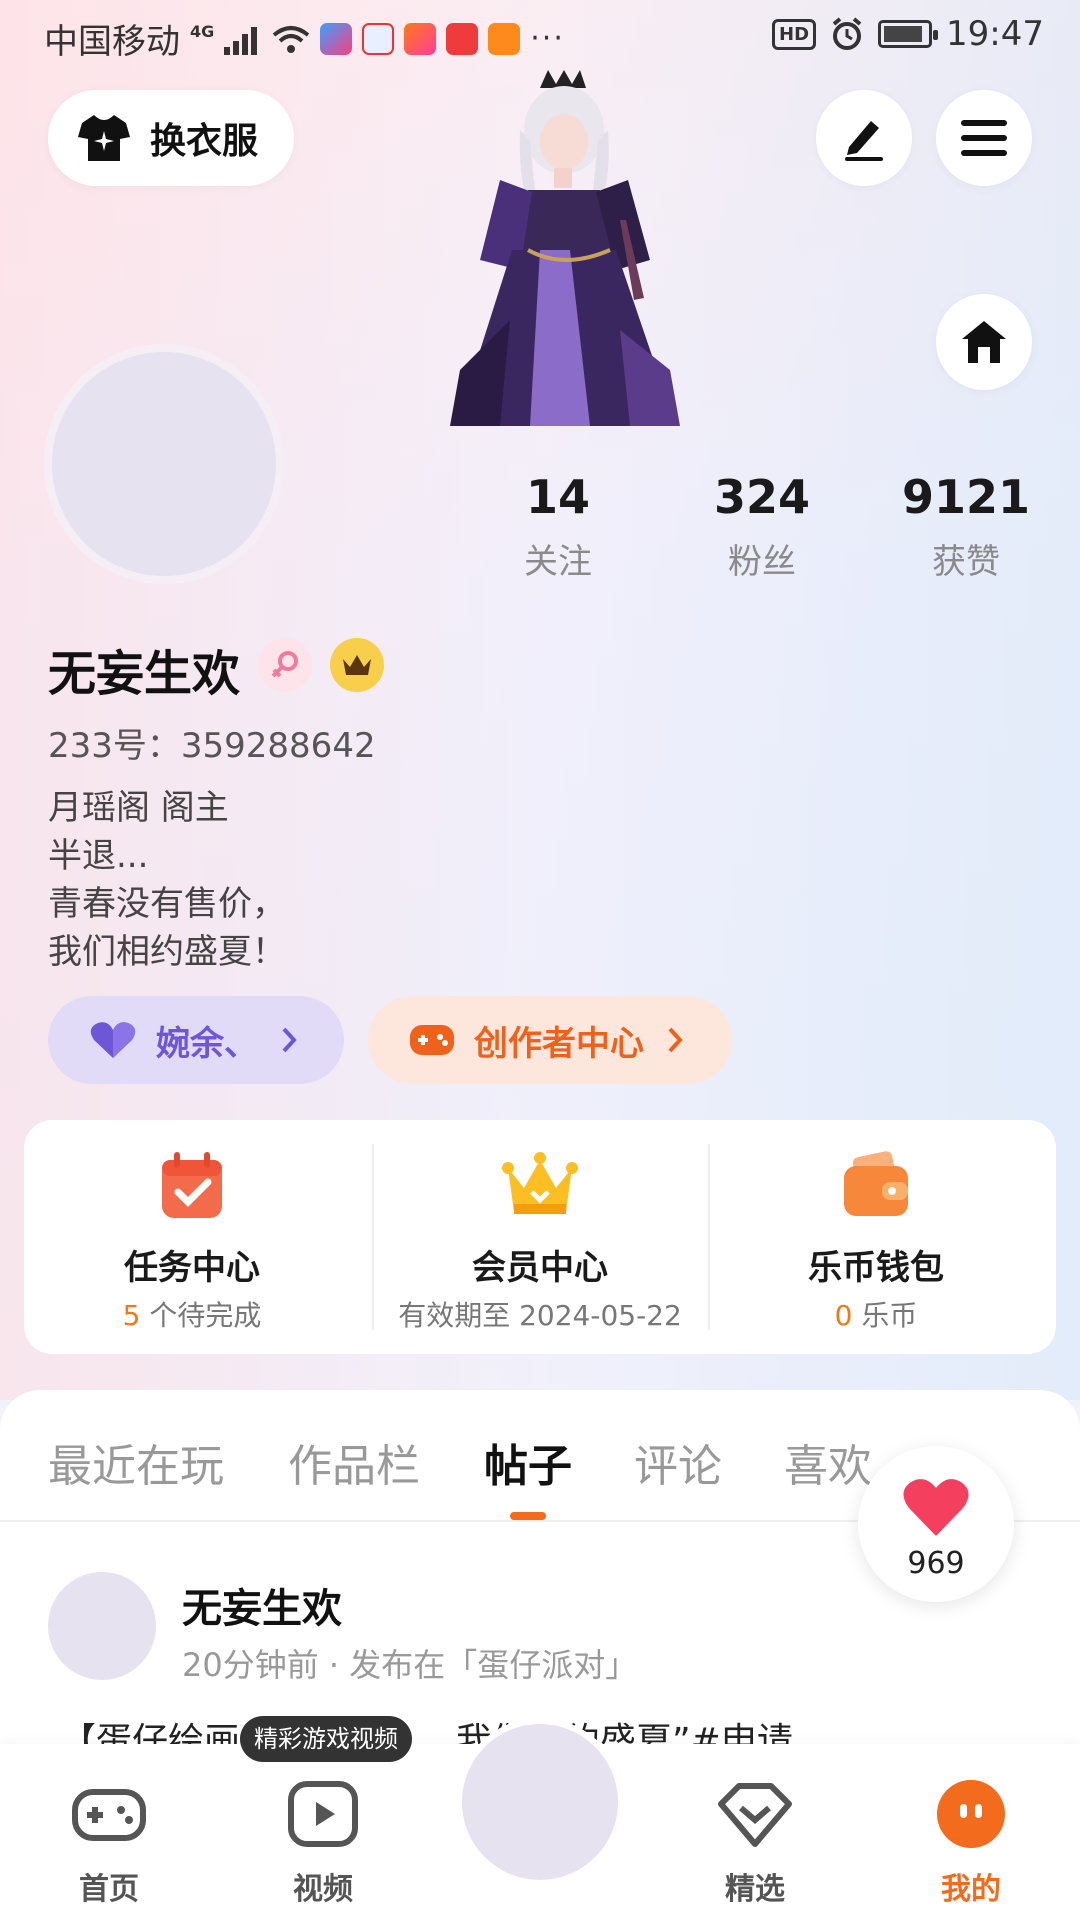 This screenshot has width=1080, height=1920. I want to click on menu-button, so click(984, 138).